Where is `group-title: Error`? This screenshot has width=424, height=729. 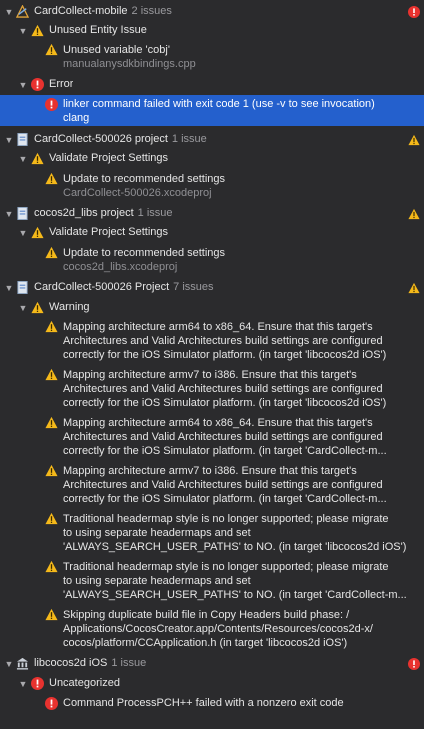
group-title: Error is located at coordinates (61, 84).